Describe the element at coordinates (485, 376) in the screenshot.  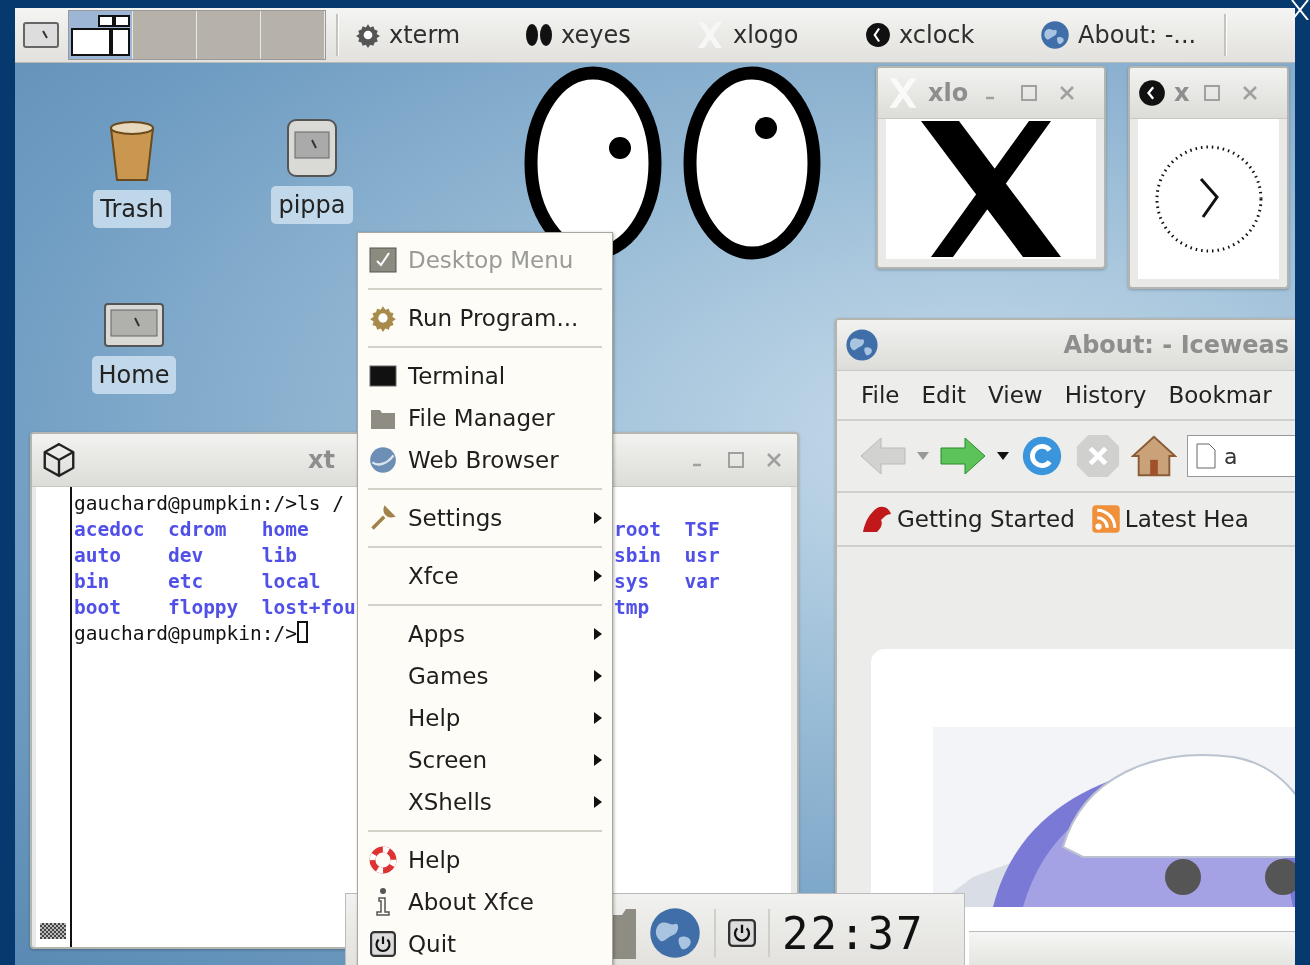
I see `menu-item: Terminal` at that location.